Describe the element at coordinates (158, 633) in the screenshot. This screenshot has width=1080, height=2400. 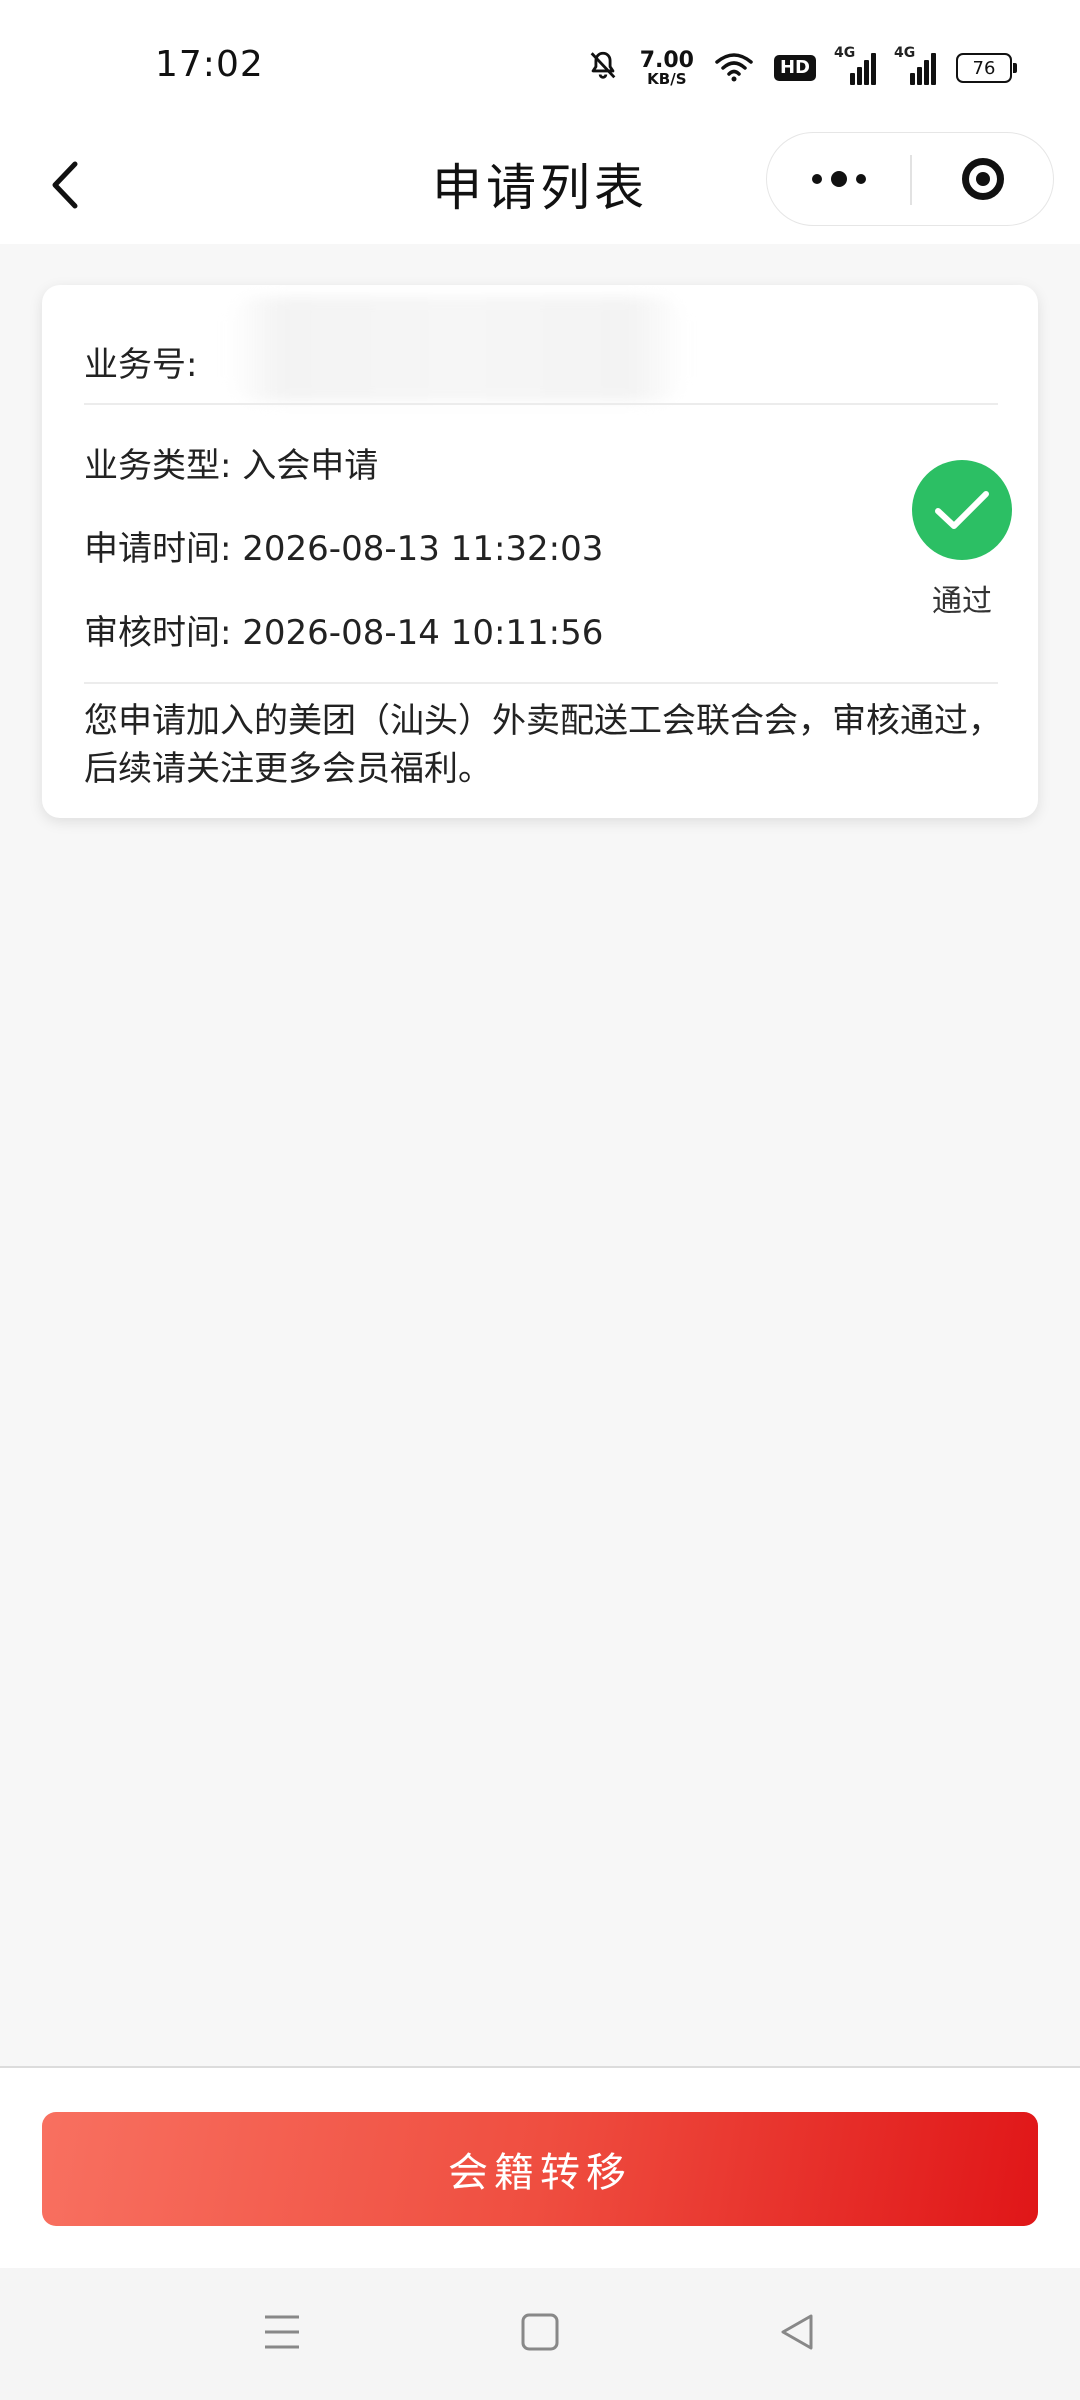
I see `review-time-label: 审核时间:` at that location.